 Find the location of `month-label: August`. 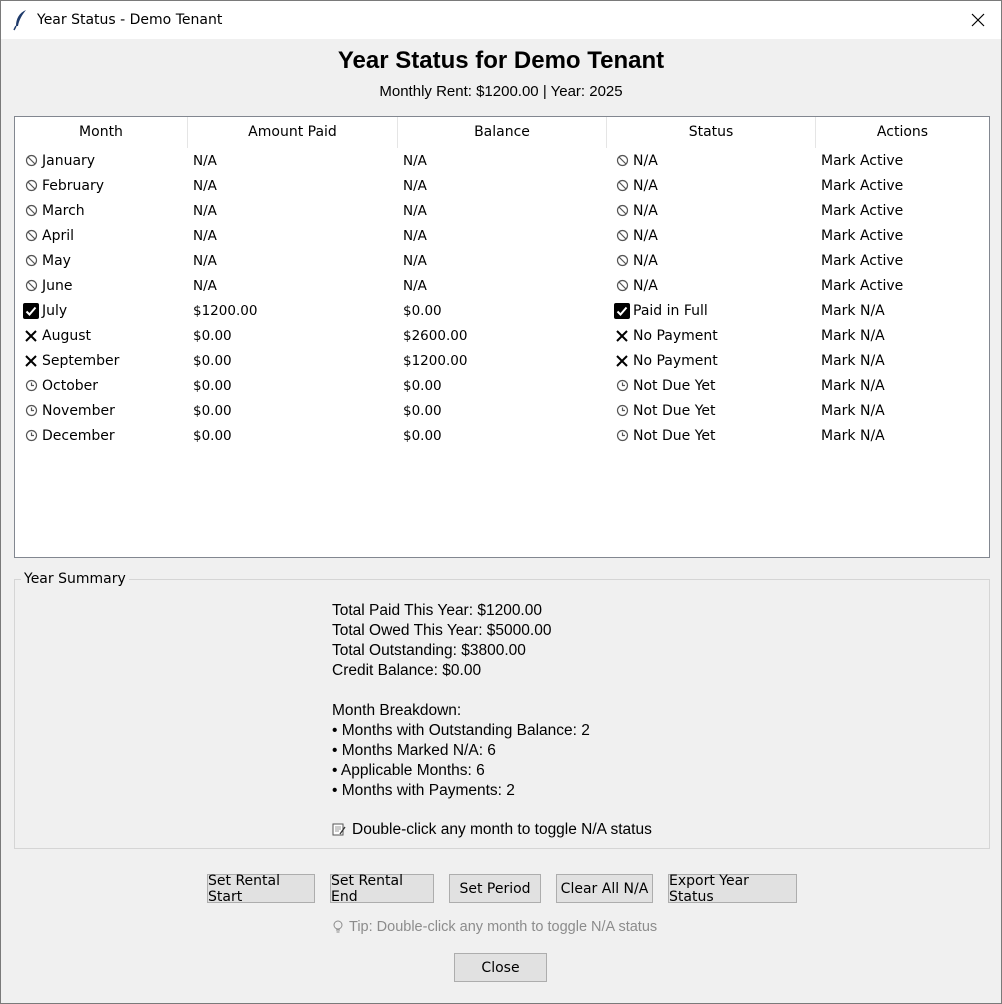

month-label: August is located at coordinates (66, 335).